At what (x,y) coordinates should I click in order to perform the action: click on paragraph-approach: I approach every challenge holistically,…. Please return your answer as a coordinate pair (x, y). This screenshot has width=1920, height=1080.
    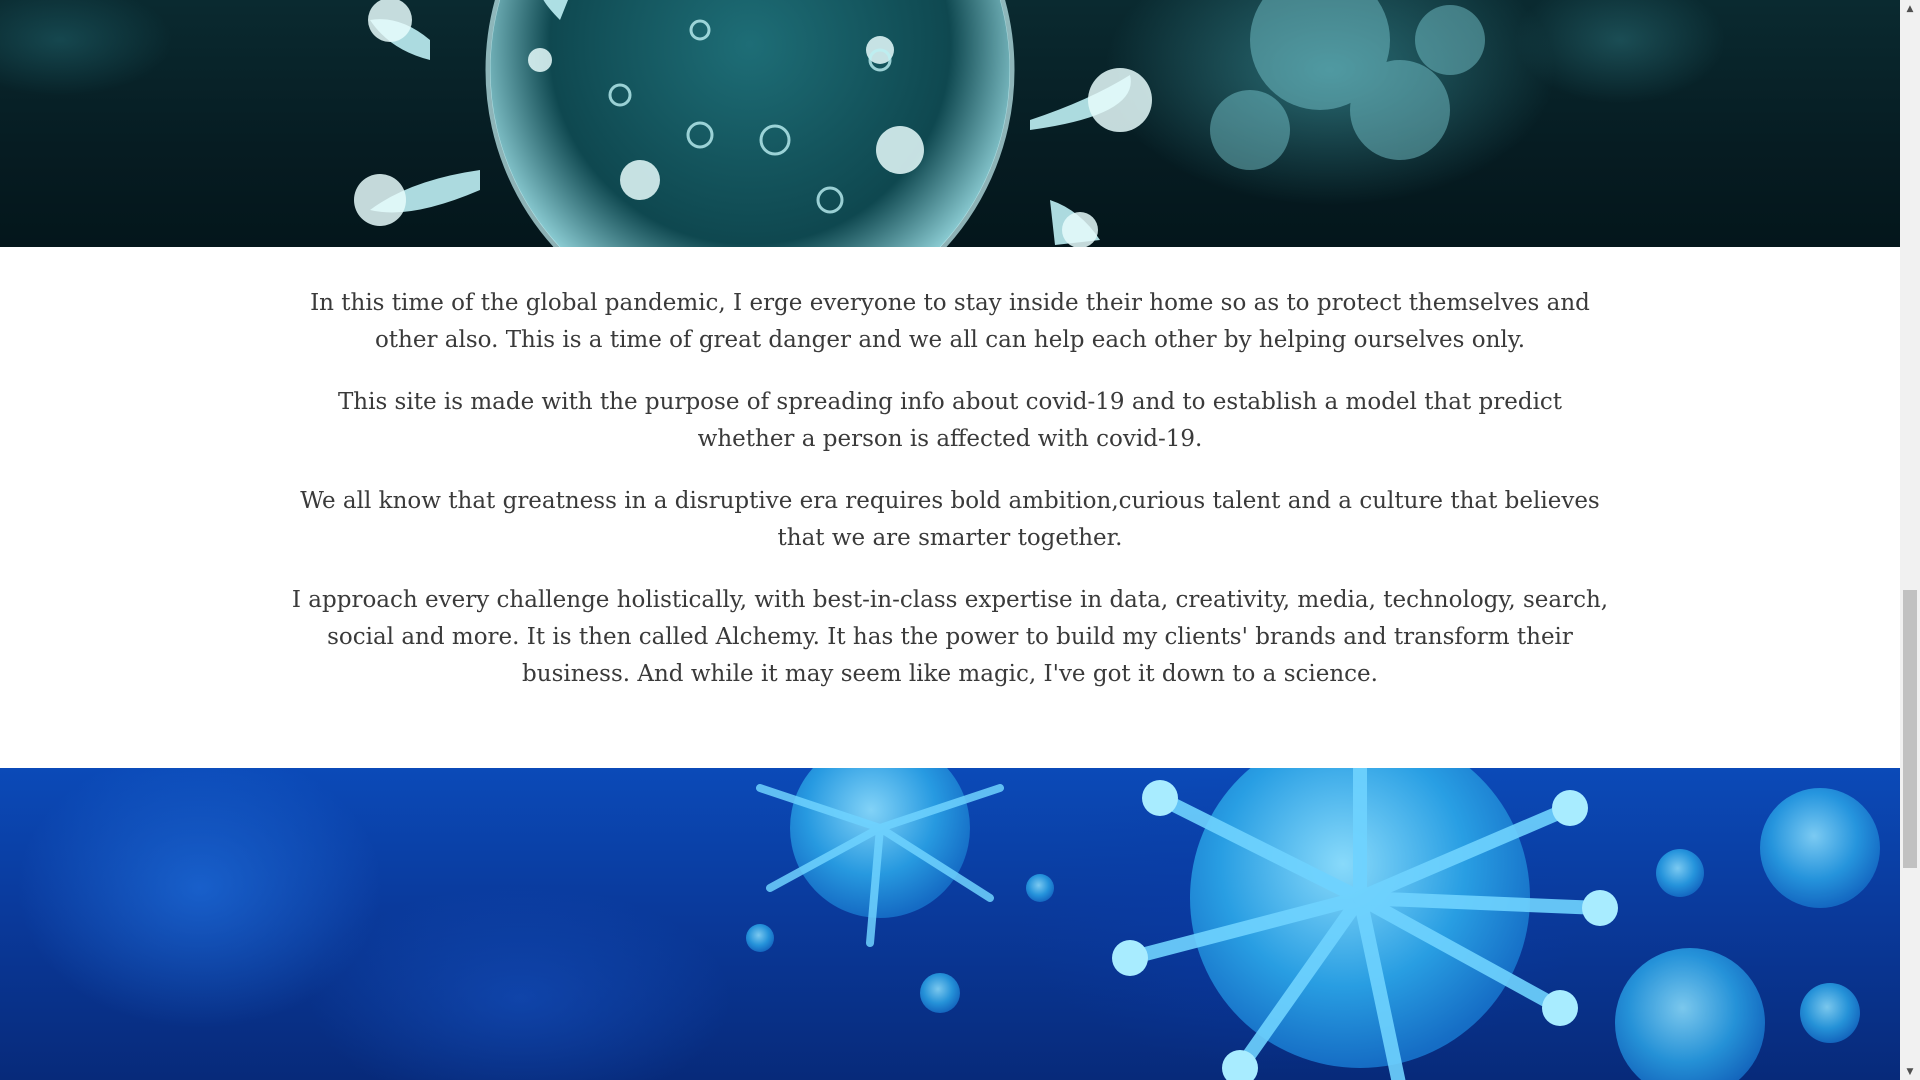
    Looking at the image, I should click on (950, 637).